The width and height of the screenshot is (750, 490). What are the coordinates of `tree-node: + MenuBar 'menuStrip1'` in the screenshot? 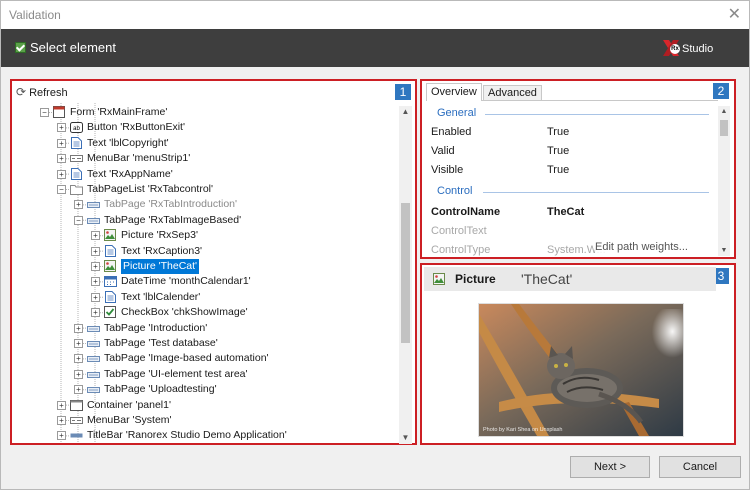 It's located at (207, 158).